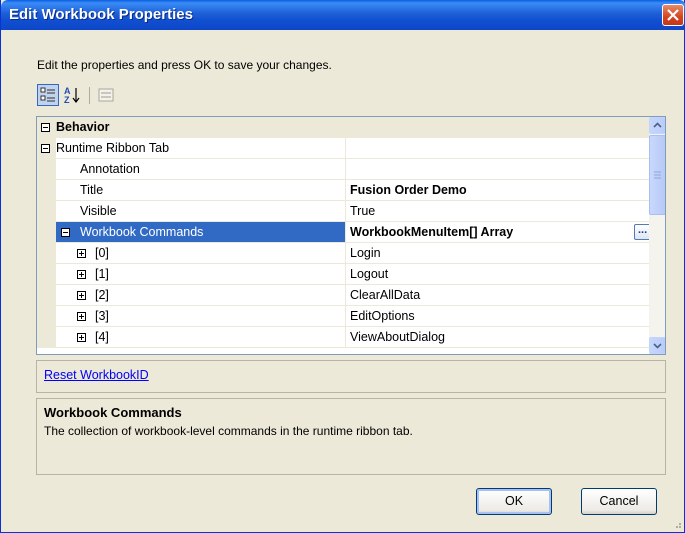 The image size is (685, 533). Describe the element at coordinates (102, 316) in the screenshot. I see `property-name-text: [3]` at that location.